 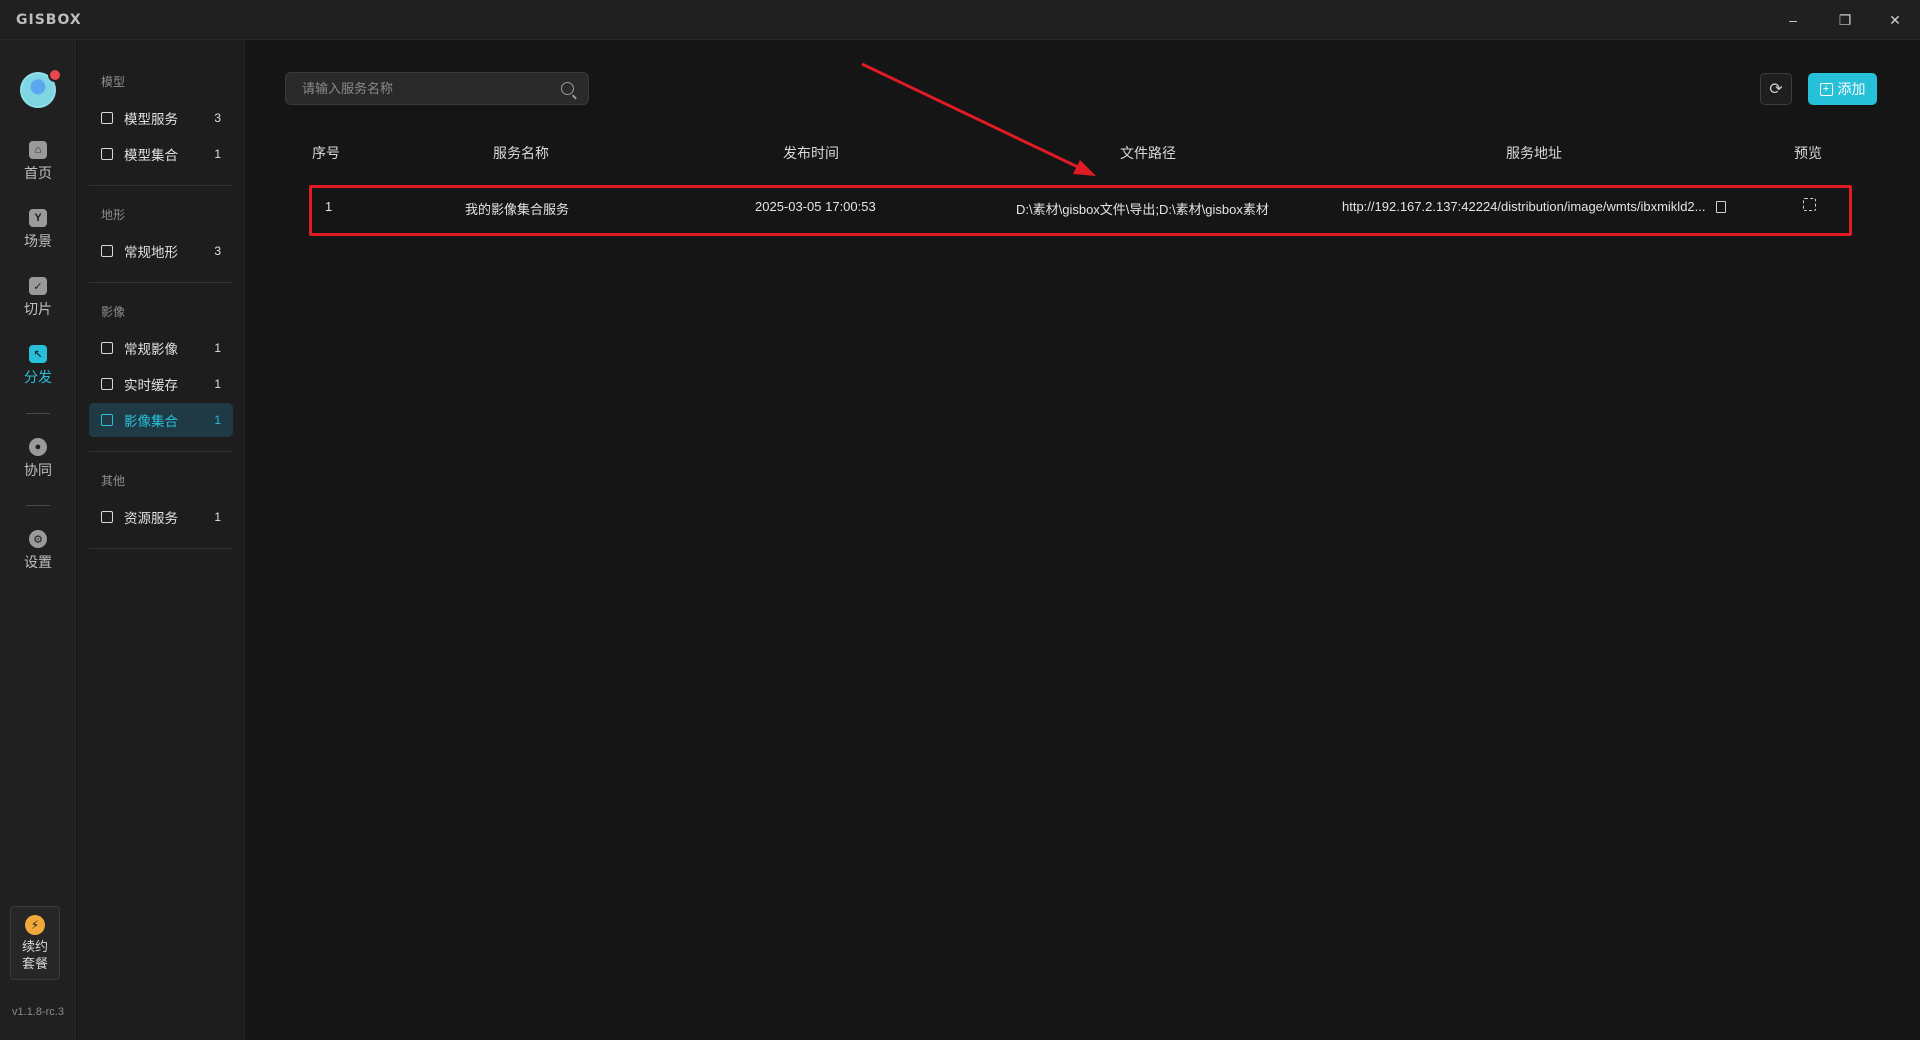 I want to click on refresh-icon: ⟳, so click(x=1776, y=89).